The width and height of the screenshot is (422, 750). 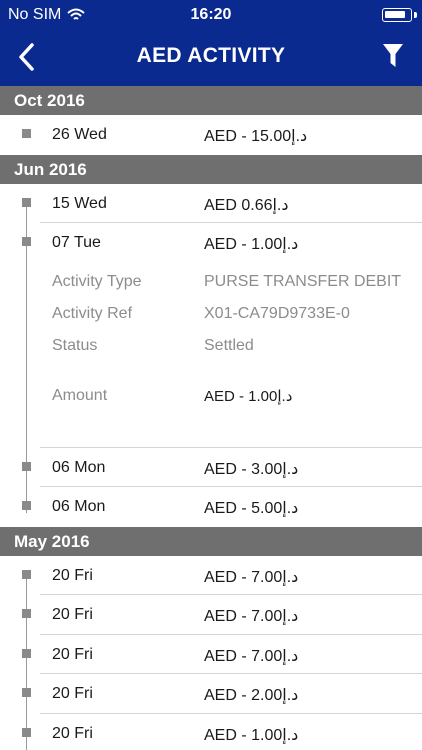 I want to click on activity-row: 20 Fri AED - 1.00د.إ, so click(x=211, y=732).